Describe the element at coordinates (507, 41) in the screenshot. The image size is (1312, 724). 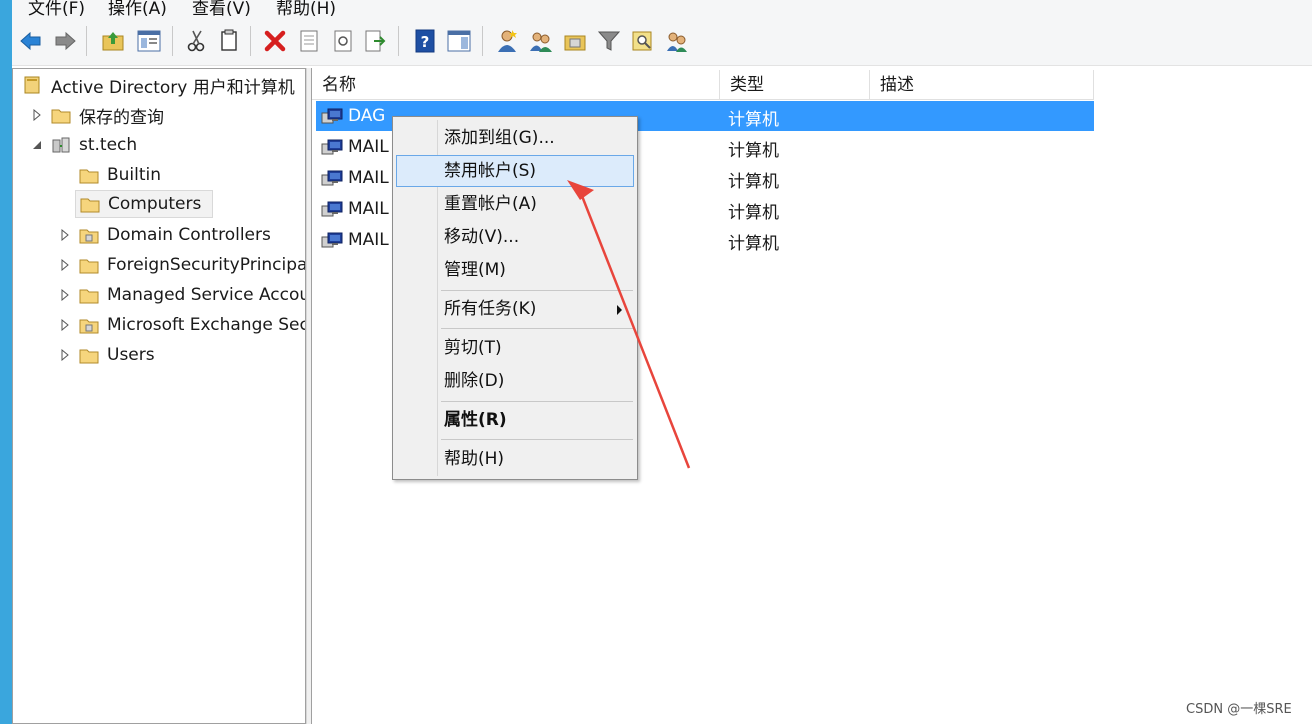
I see `new-user-icon` at that location.